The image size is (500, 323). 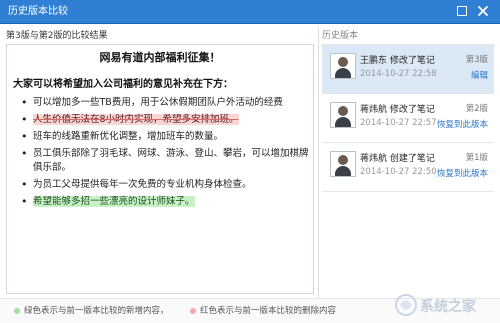 What do you see at coordinates (318, 164) in the screenshot?
I see `panel-divider` at bounding box center [318, 164].